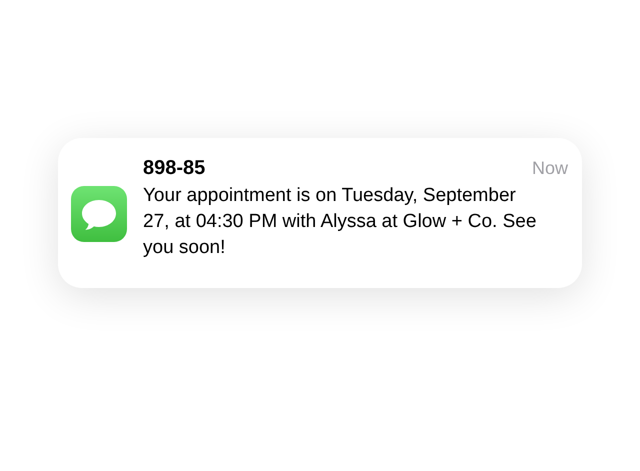 The width and height of the screenshot is (640, 471). I want to click on message-text: Your appointment is on Tuesday, September 27, at 04:30 PM with Alyssa at Glow + Co. See you soon!, so click(340, 222).